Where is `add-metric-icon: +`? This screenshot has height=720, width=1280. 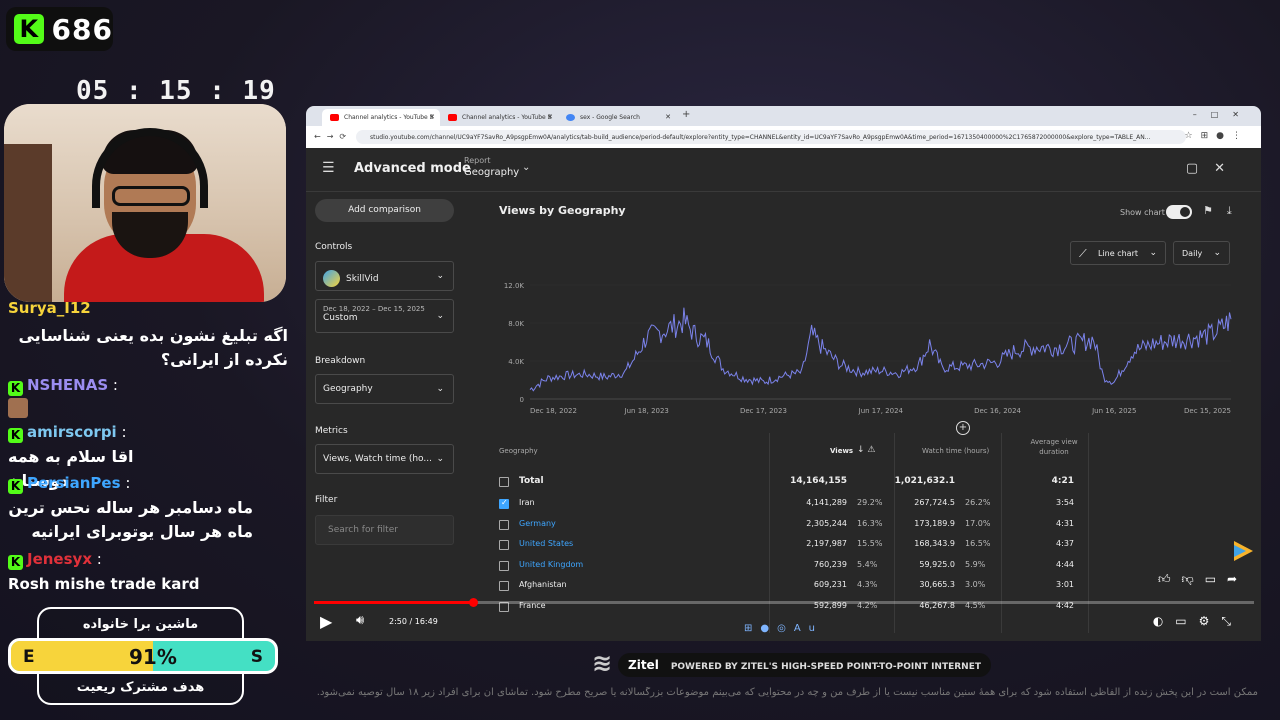
add-metric-icon: + is located at coordinates (963, 428).